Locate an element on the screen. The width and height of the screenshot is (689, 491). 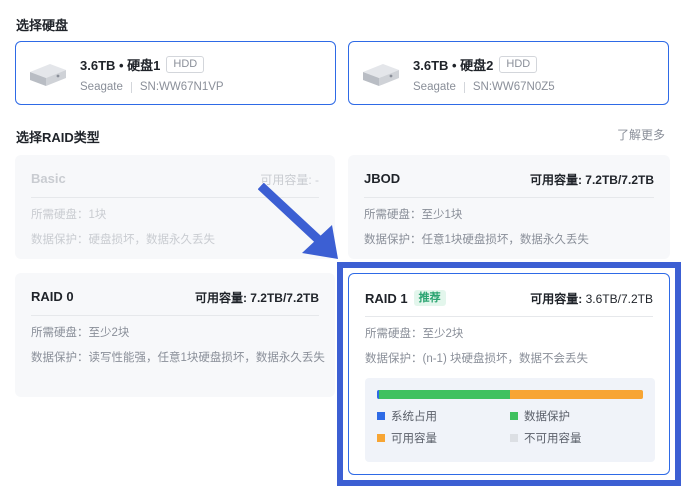
legend-unavailable: 不可用容量 is located at coordinates (546, 438).